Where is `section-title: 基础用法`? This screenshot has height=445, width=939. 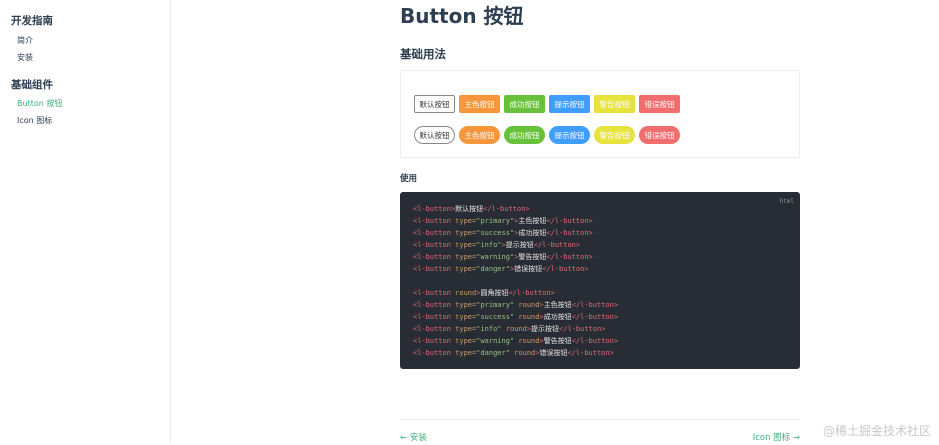
section-title: 基础用法 is located at coordinates (423, 54).